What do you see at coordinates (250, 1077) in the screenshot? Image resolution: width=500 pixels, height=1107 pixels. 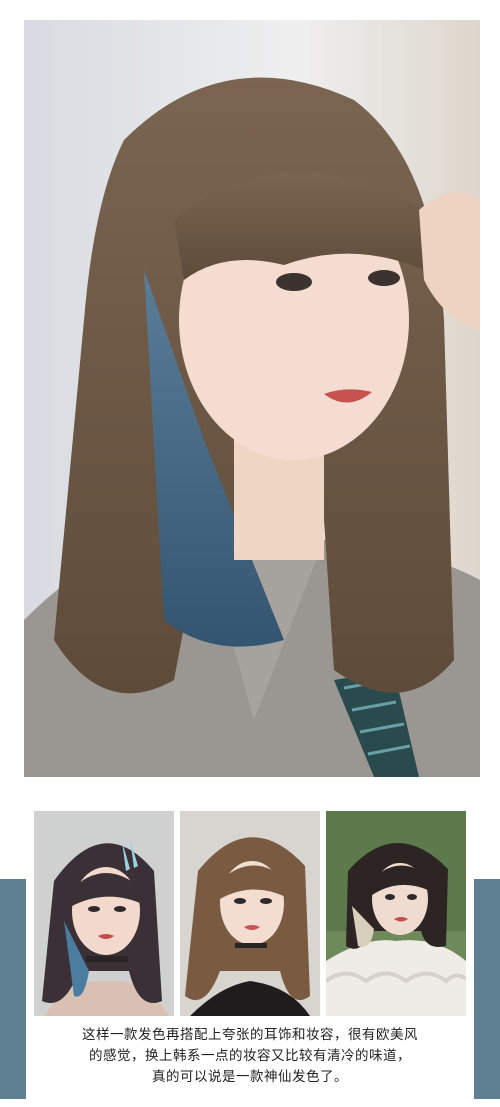 I see `caption-line-3: 真的可以说是一款神仙发色了。` at bounding box center [250, 1077].